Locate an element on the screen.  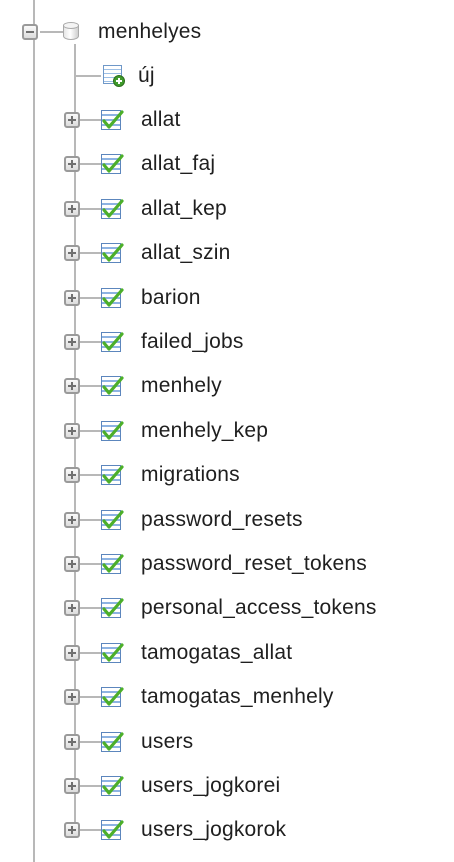
table-name: barion is located at coordinates (171, 298).